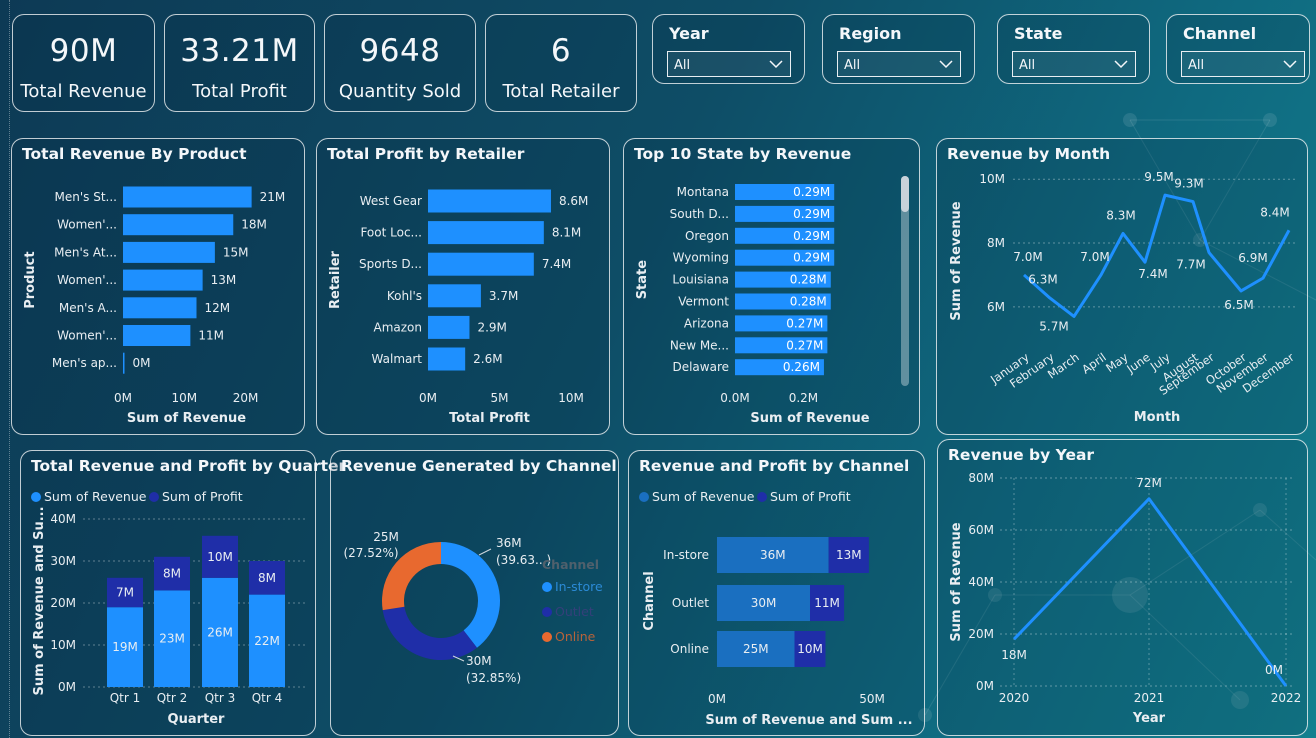  I want to click on slicer-channel: Channel All, so click(1238, 49).